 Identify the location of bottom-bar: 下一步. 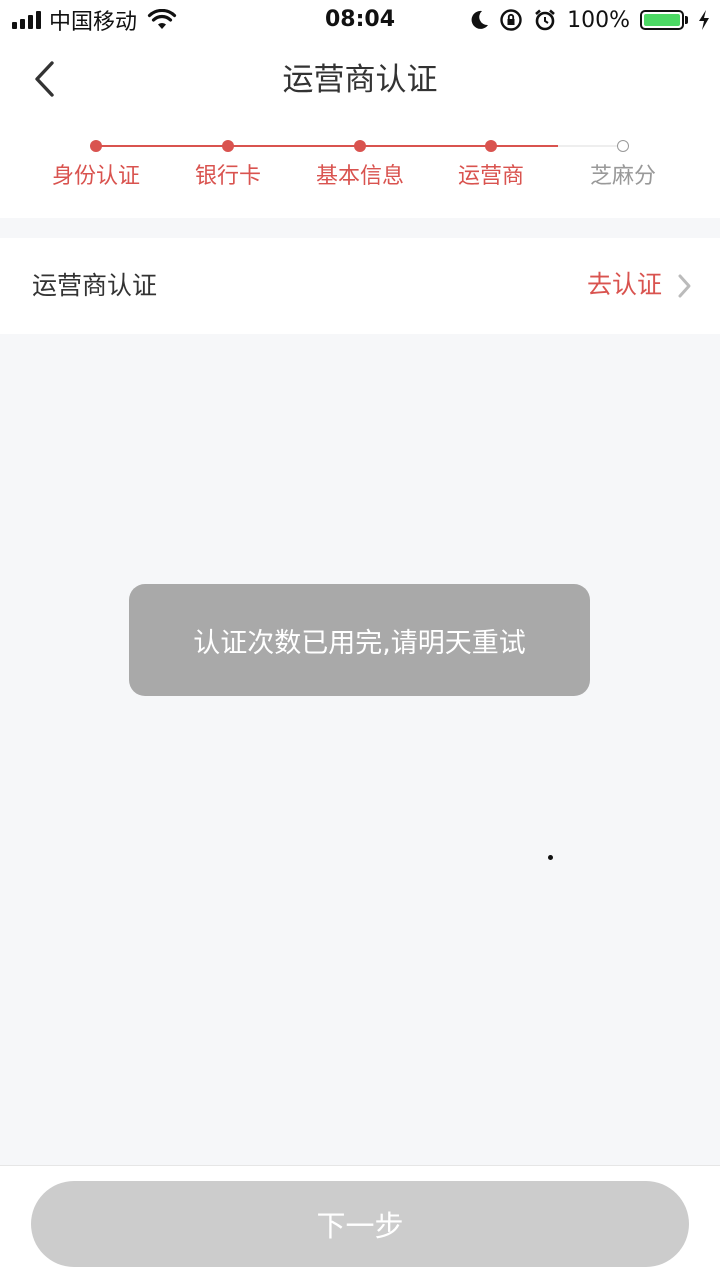
(360, 1222).